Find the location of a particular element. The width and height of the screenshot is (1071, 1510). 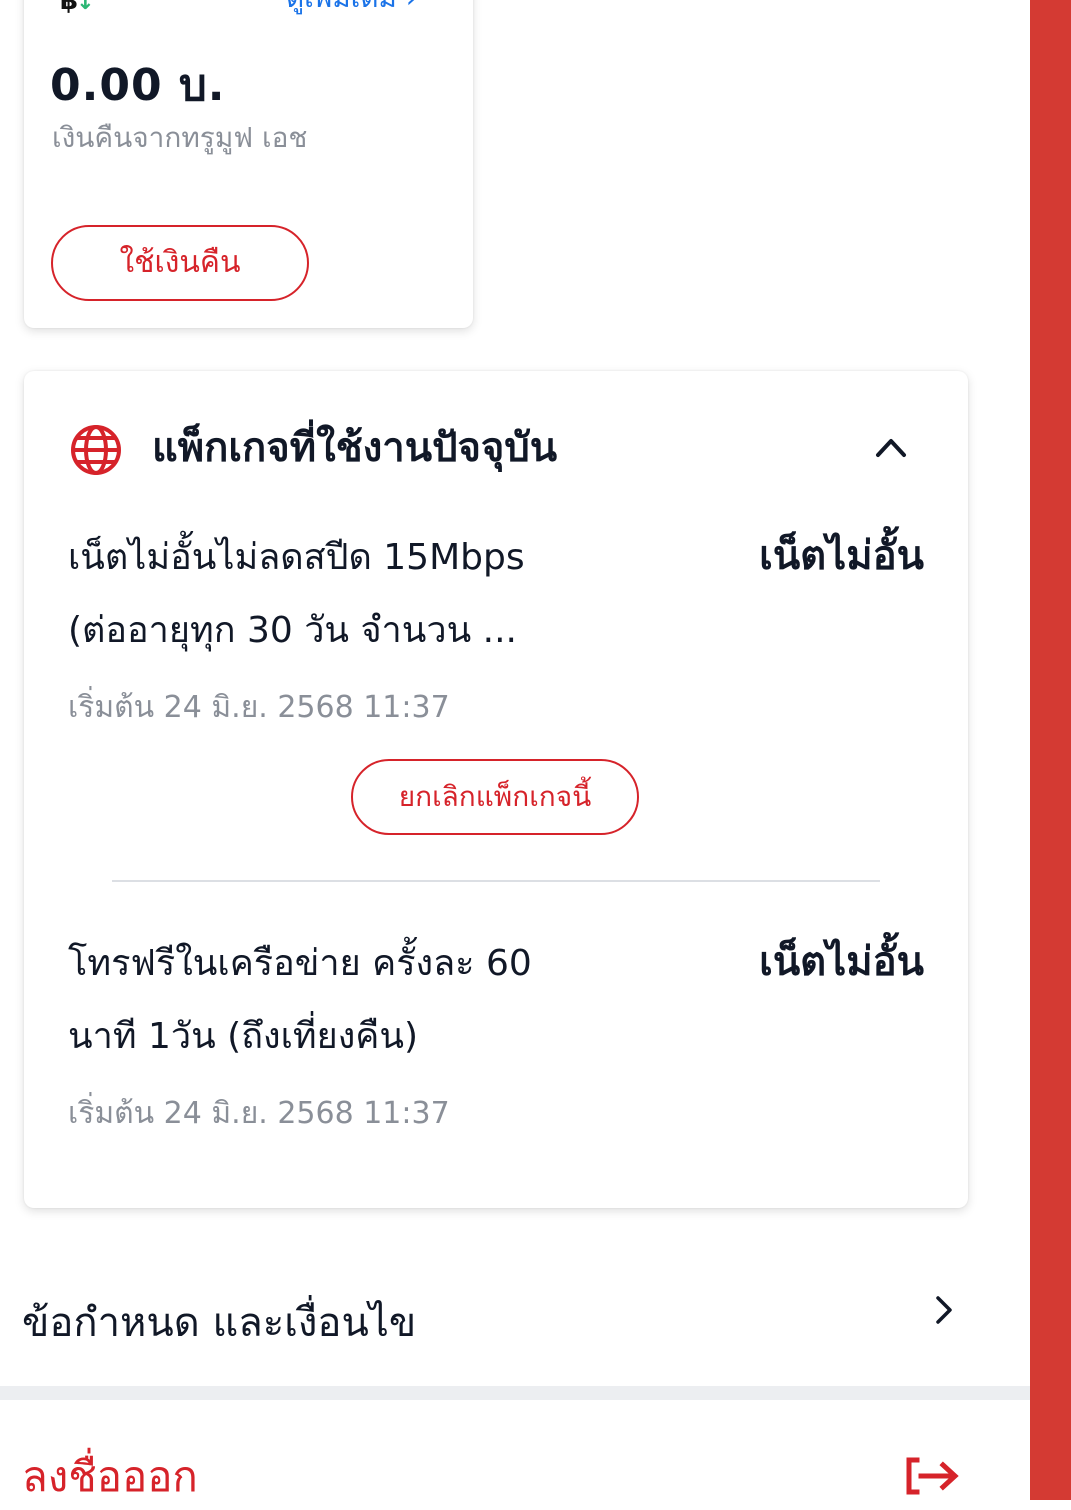

chevron-right-icon: › is located at coordinates (411, 7).